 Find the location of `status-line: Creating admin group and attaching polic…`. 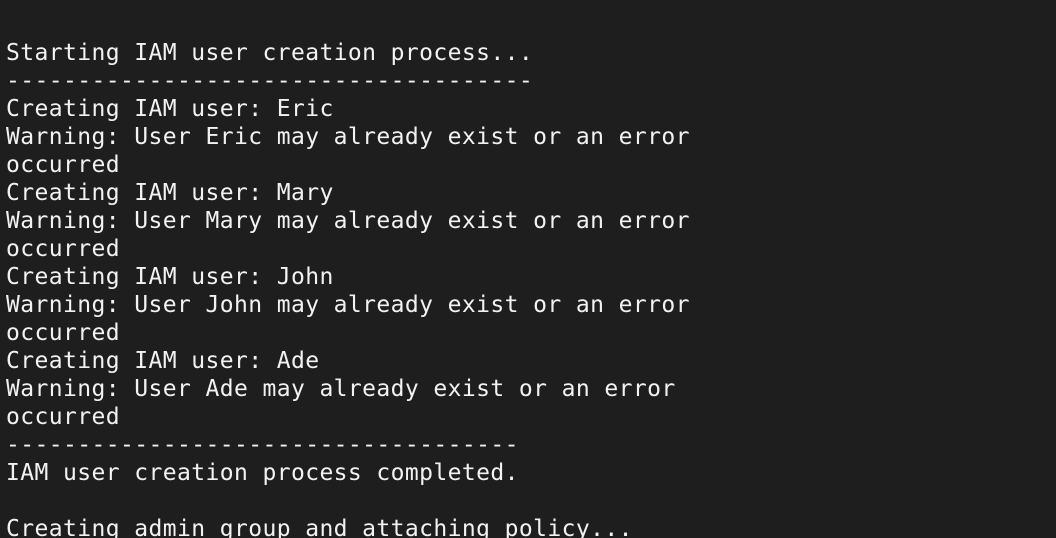

status-line: Creating admin group and attaching polic… is located at coordinates (319, 527).